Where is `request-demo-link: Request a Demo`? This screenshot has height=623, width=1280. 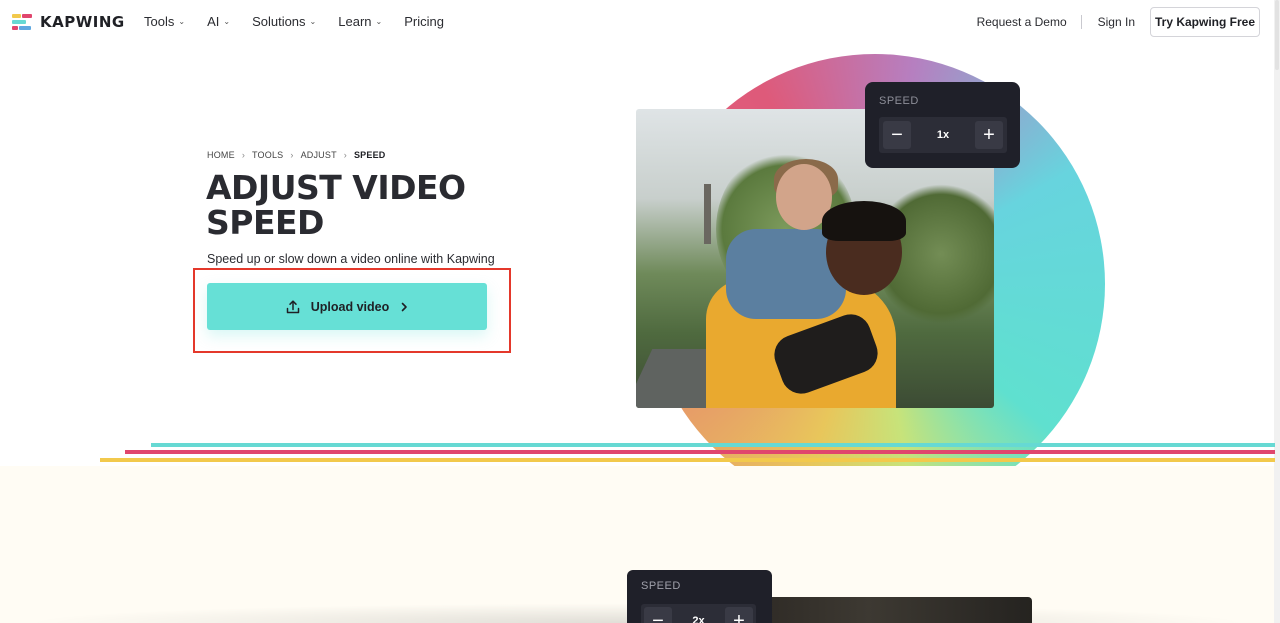
request-demo-link: Request a Demo is located at coordinates (1029, 22).